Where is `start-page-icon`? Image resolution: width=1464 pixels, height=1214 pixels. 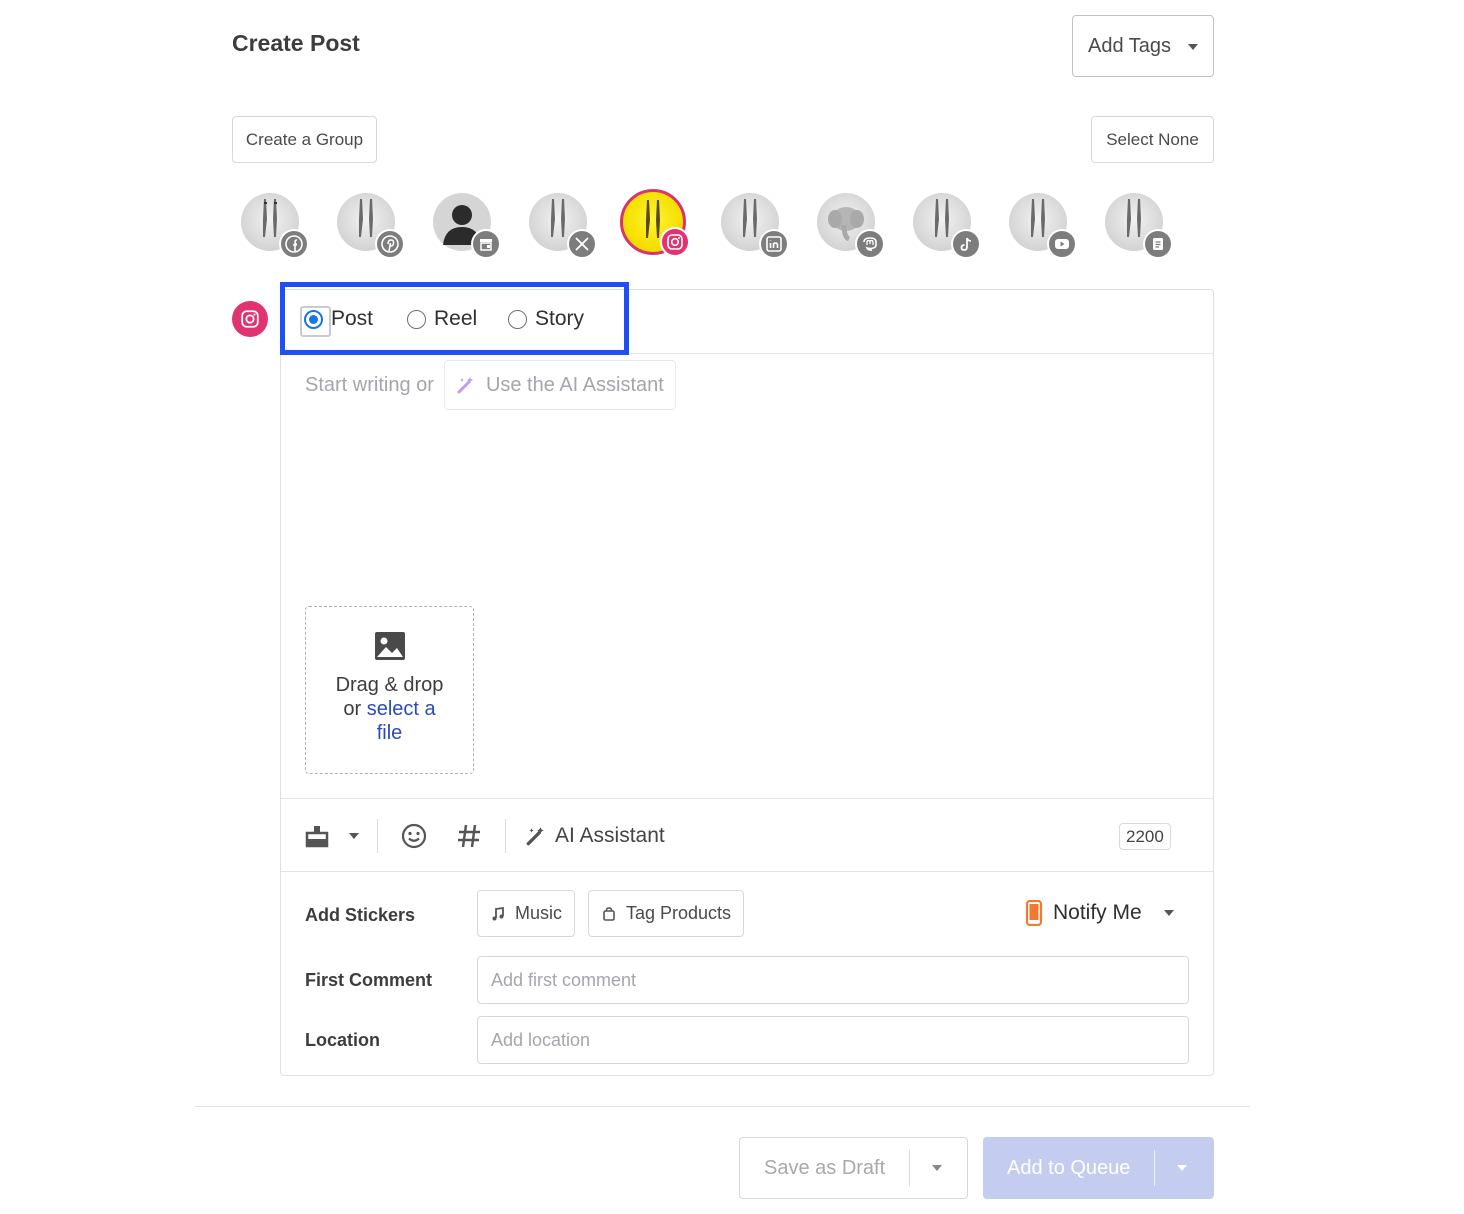 start-page-icon is located at coordinates (1158, 244).